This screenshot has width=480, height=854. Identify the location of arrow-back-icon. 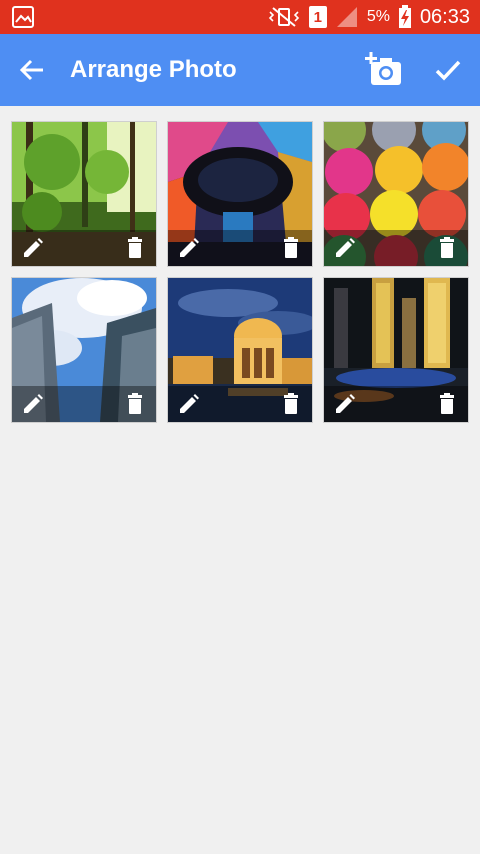
(32, 70).